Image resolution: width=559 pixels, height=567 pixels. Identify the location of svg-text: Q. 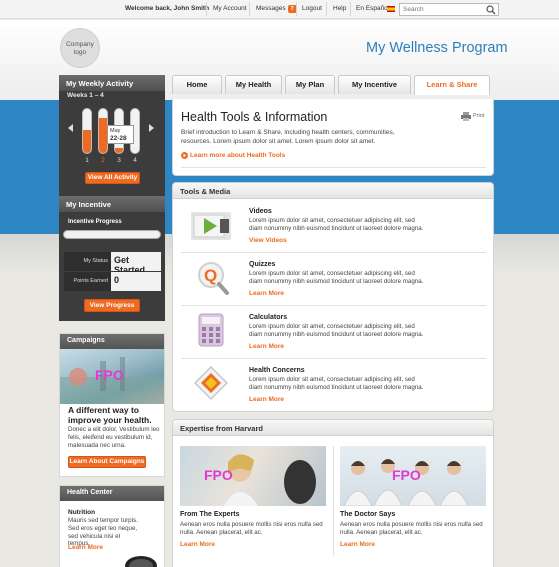
(210, 275).